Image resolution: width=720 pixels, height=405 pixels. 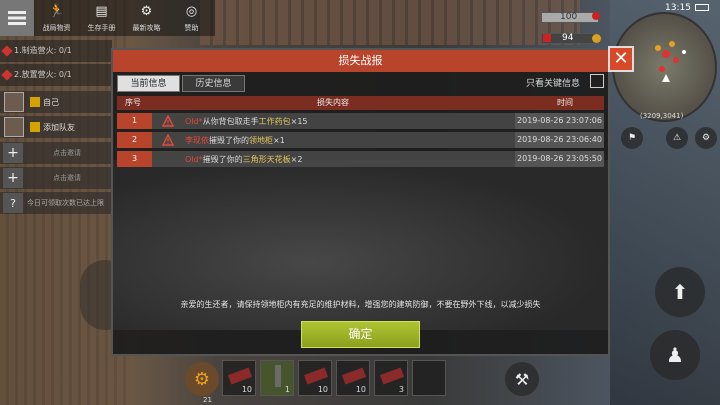 I want to click on row-time: 2019-08-26 23:07:06, so click(x=559, y=121).